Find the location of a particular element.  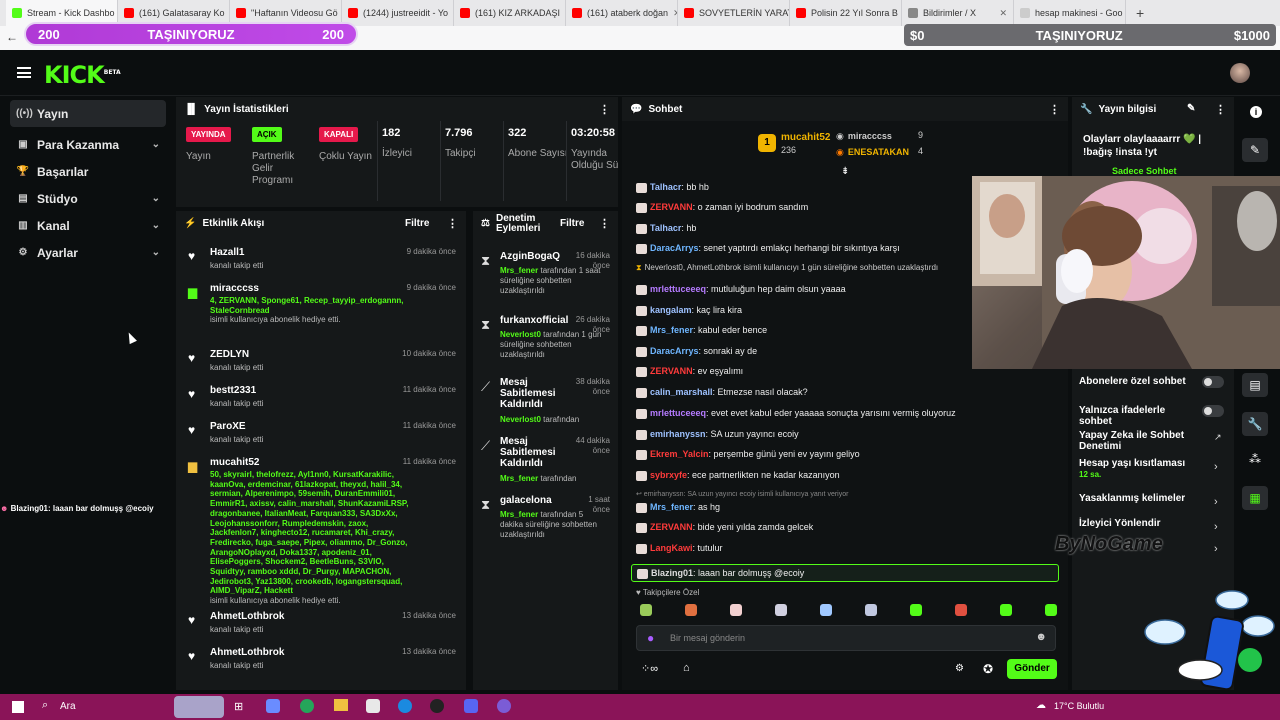

edit-icon: ✎ is located at coordinates (1191, 108).